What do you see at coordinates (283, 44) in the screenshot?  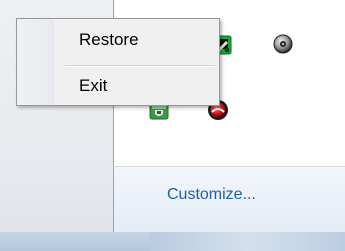 I see `disc-icon` at bounding box center [283, 44].